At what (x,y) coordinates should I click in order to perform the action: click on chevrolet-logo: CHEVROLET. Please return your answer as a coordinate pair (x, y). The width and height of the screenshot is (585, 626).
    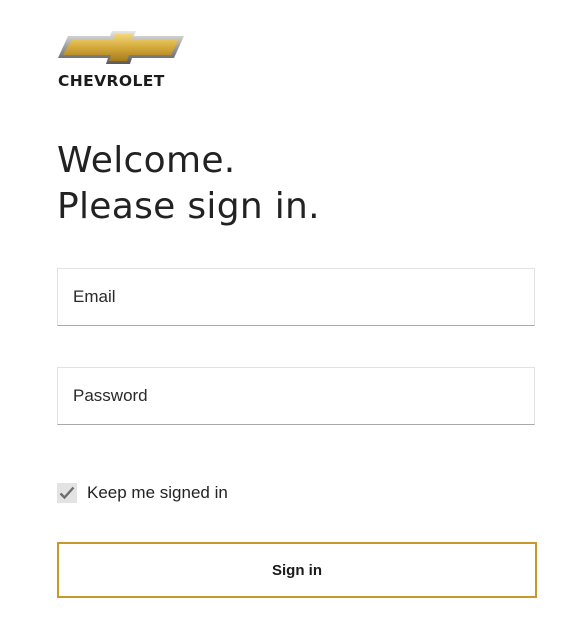
    Looking at the image, I should click on (123, 60).